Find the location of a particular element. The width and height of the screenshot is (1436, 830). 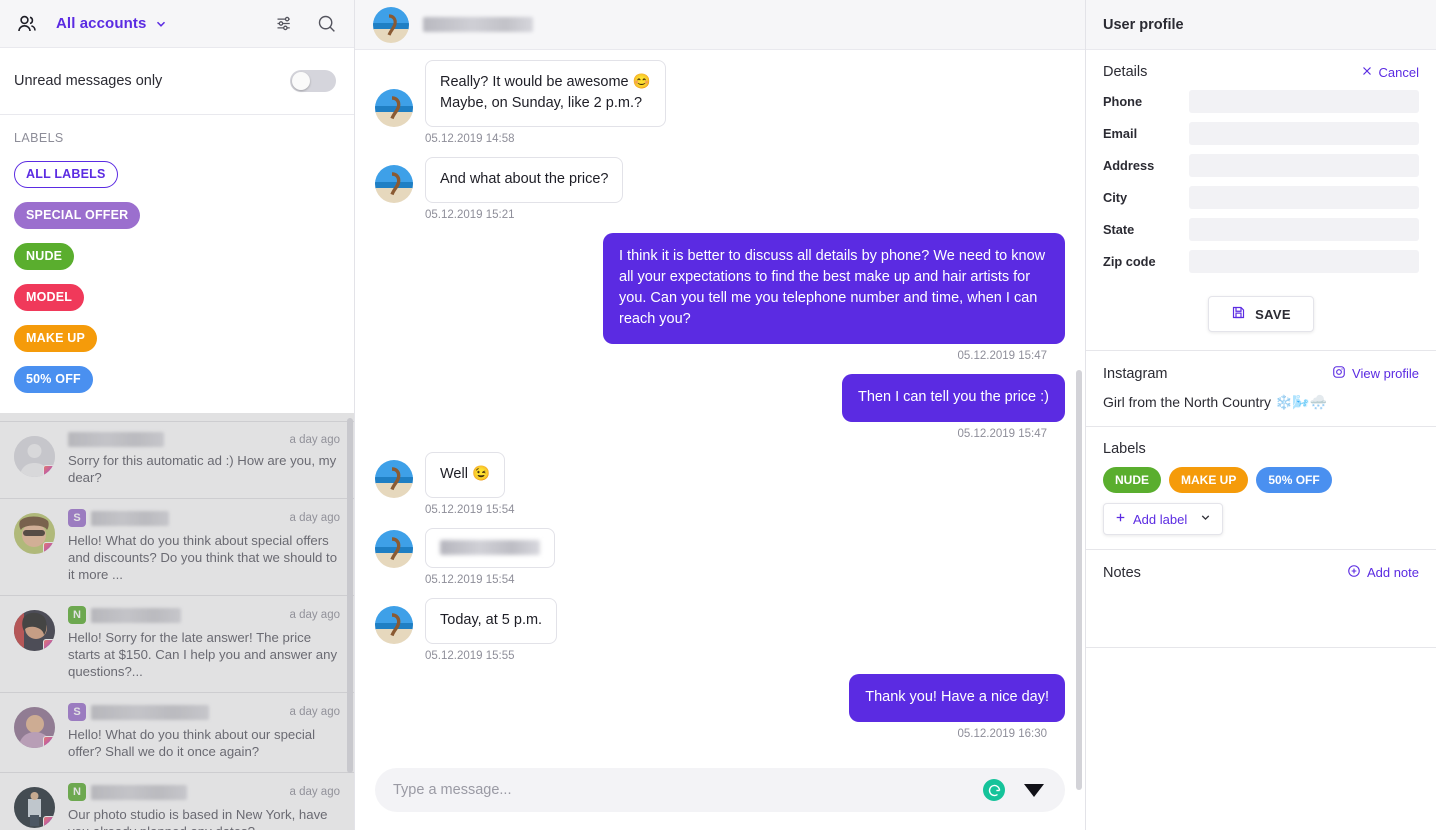

add-note-button: Add note is located at coordinates (1383, 572).